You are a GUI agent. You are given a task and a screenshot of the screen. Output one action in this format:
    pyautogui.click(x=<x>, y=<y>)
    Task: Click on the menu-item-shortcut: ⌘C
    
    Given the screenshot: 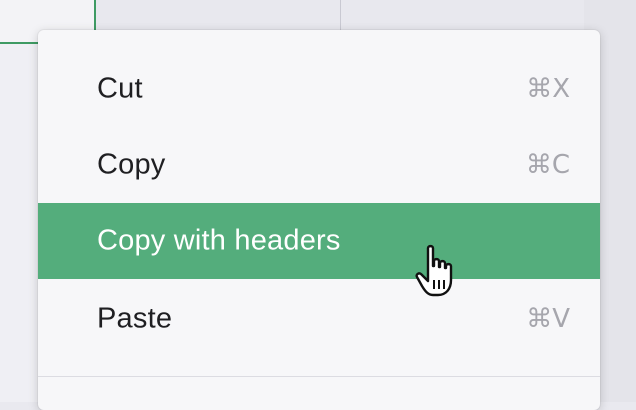 What is the action you would take?
    pyautogui.click(x=547, y=165)
    